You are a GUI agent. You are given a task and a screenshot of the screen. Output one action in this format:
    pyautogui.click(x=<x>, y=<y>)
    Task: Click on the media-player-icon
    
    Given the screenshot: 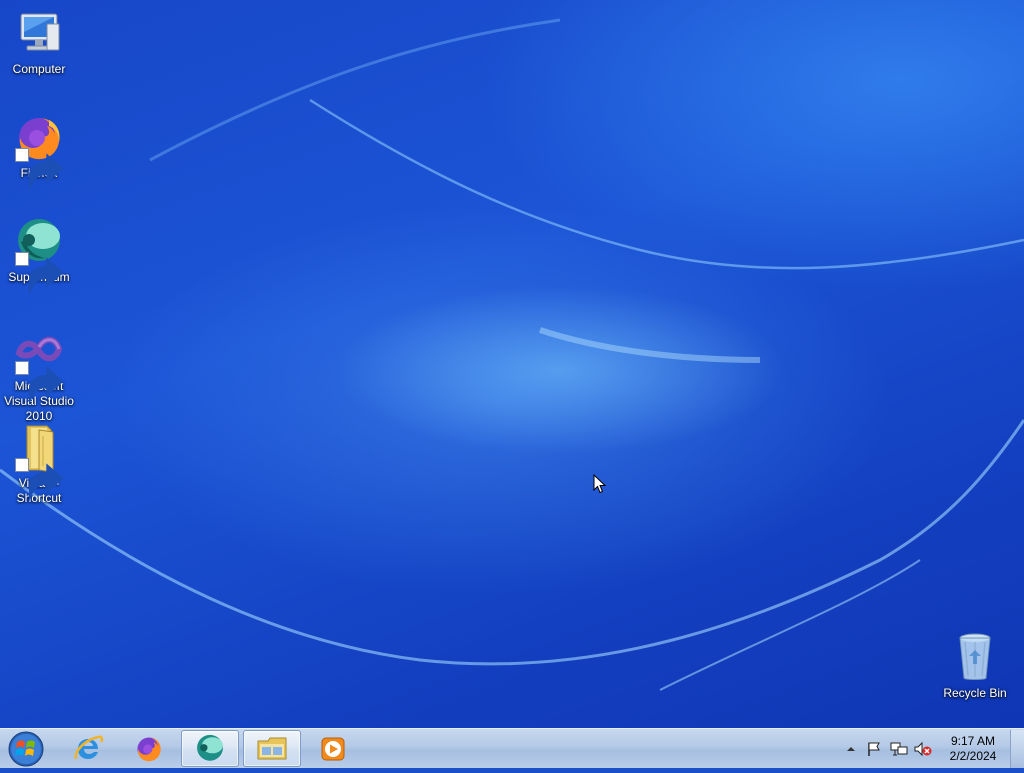 What is the action you would take?
    pyautogui.click(x=333, y=748)
    